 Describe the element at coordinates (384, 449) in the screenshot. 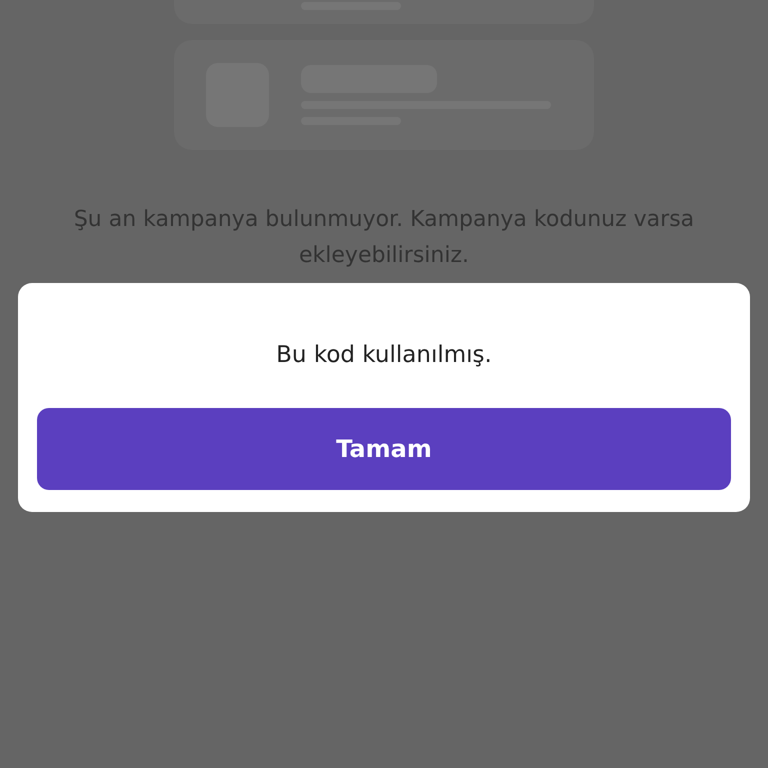

I see `ok-button: Tamam` at that location.